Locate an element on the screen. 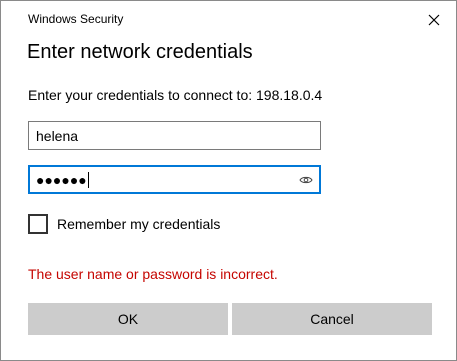 The width and height of the screenshot is (457, 361). eye-icon is located at coordinates (306, 180).